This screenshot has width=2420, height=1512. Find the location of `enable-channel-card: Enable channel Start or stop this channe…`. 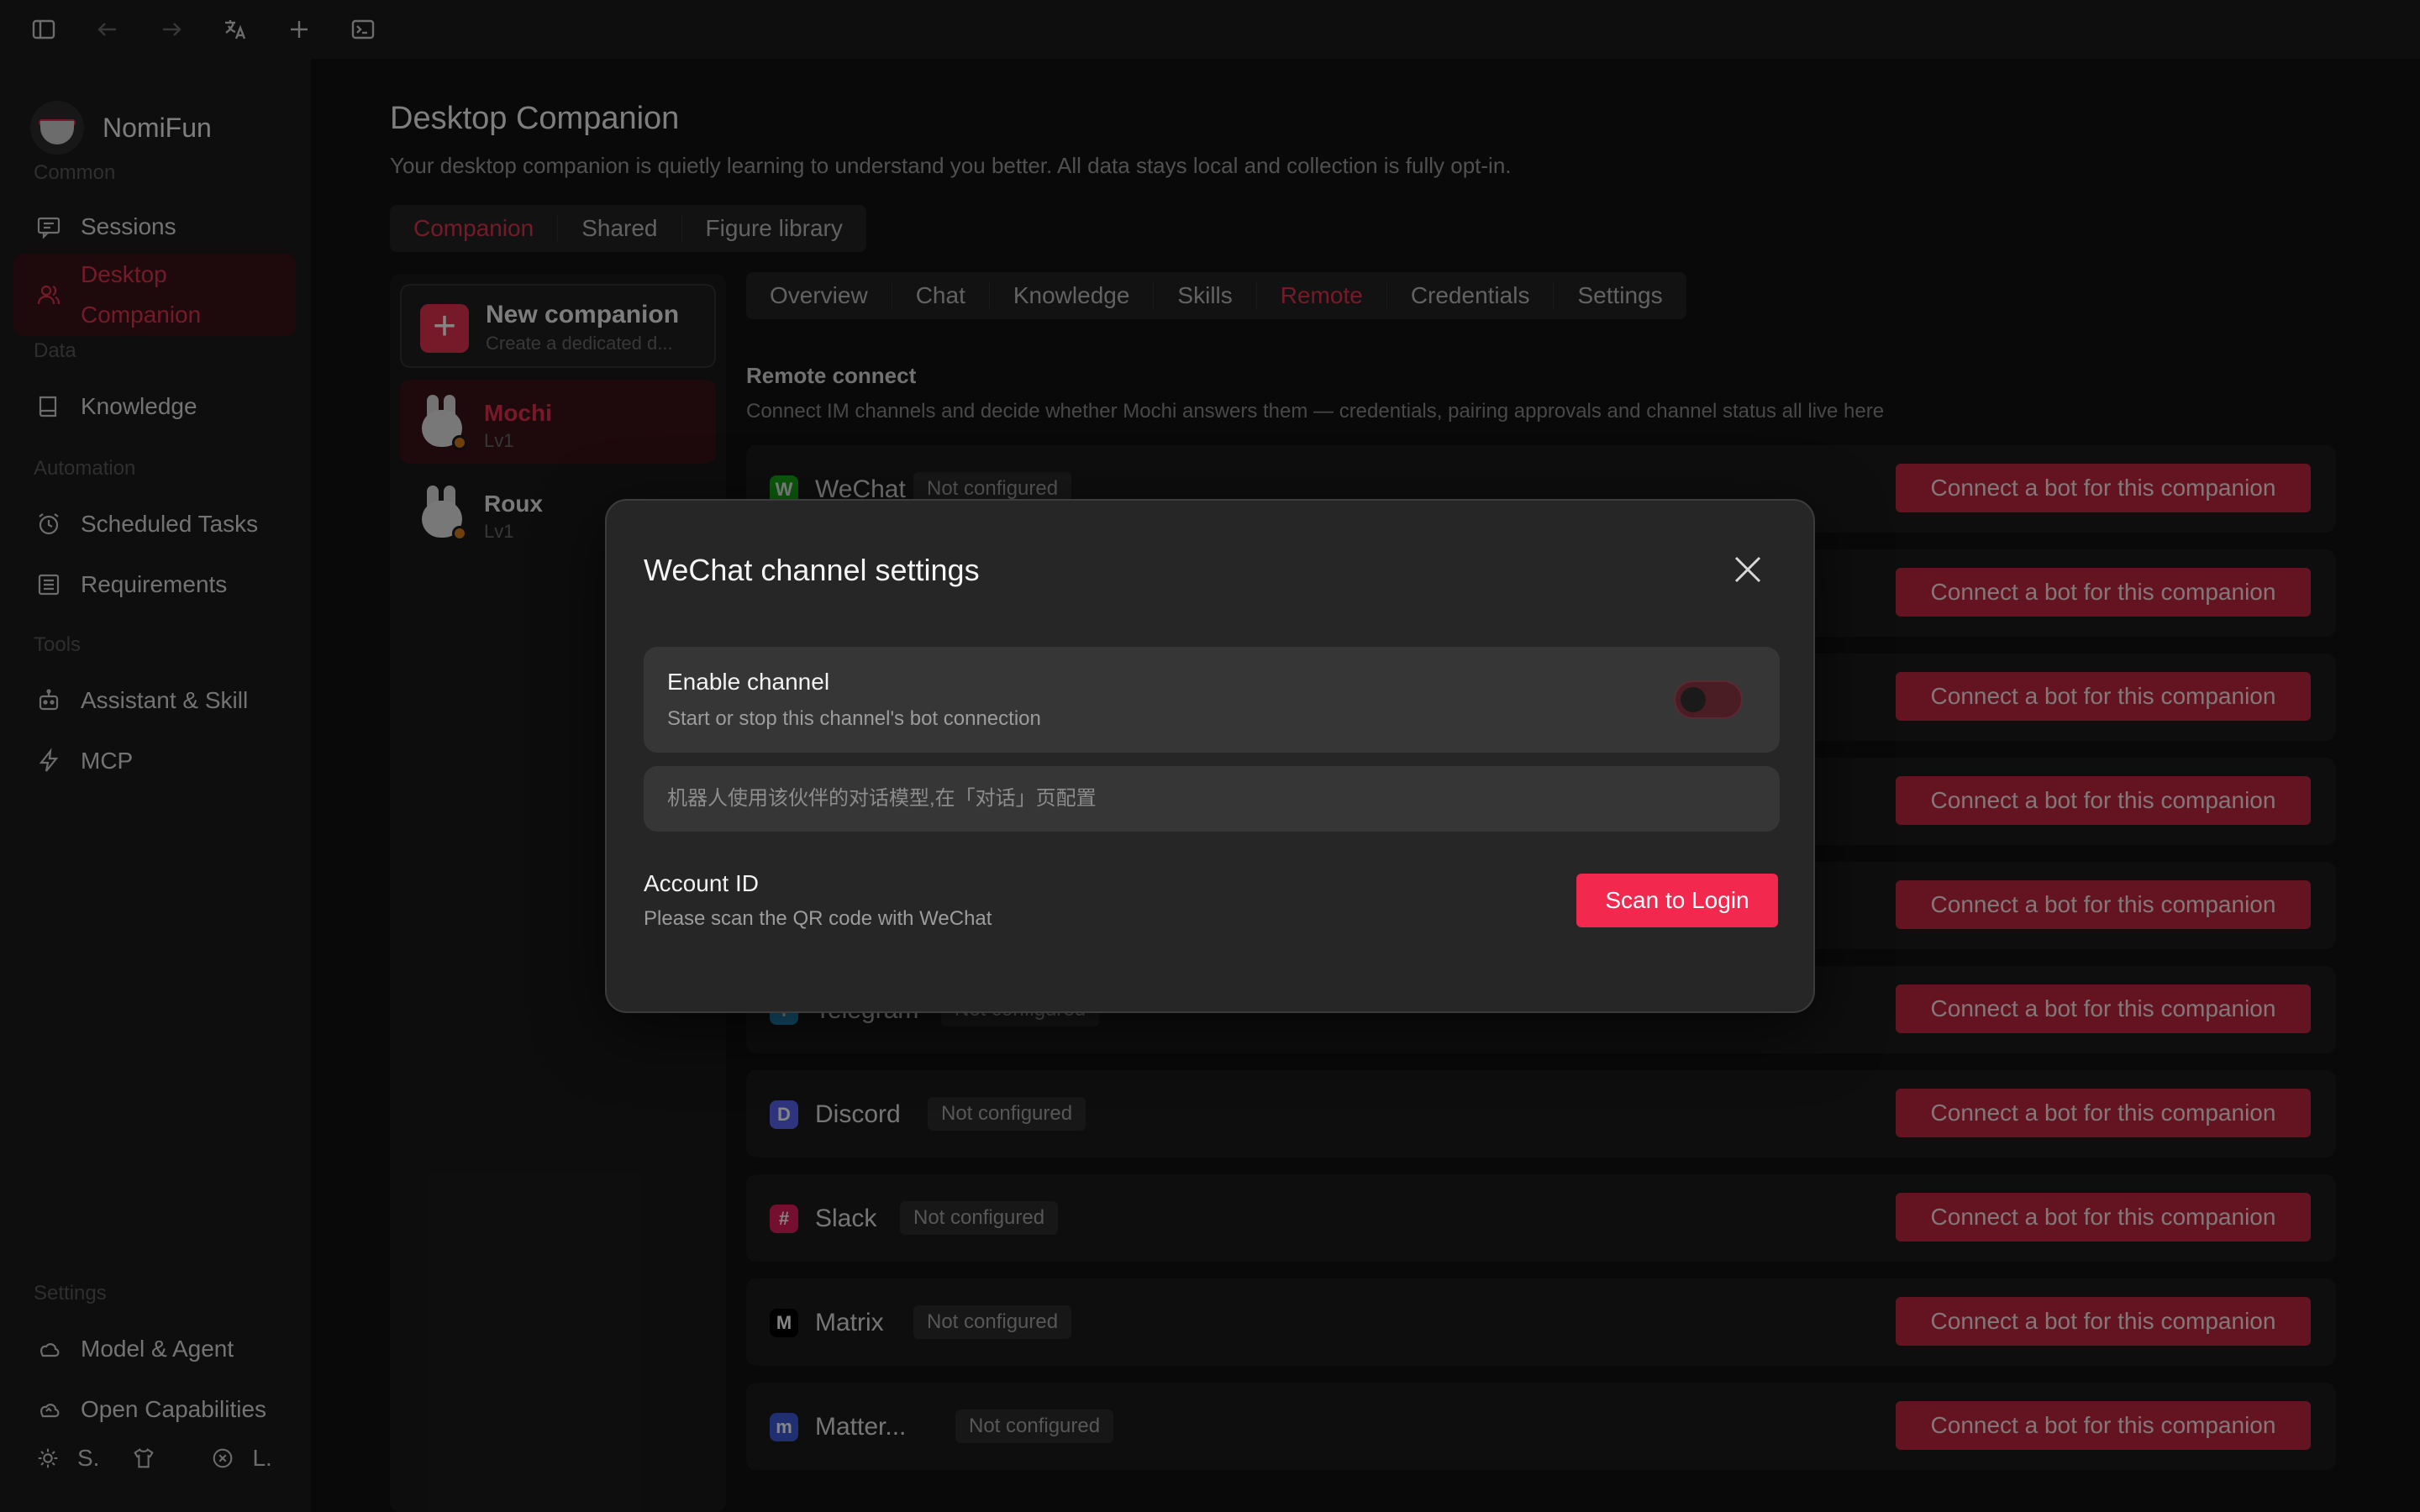

enable-channel-card: Enable channel Start or stop this channe… is located at coordinates (1212, 700).